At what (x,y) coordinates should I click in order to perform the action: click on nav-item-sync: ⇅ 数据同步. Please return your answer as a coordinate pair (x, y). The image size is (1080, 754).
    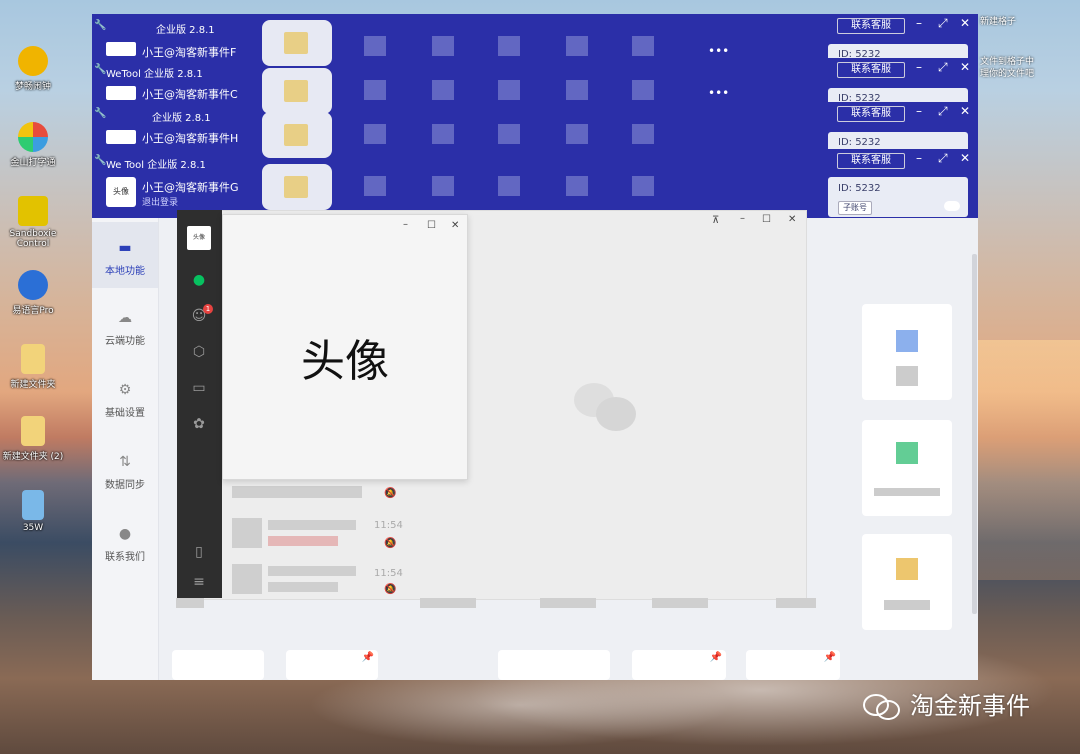
    Looking at the image, I should click on (125, 472).